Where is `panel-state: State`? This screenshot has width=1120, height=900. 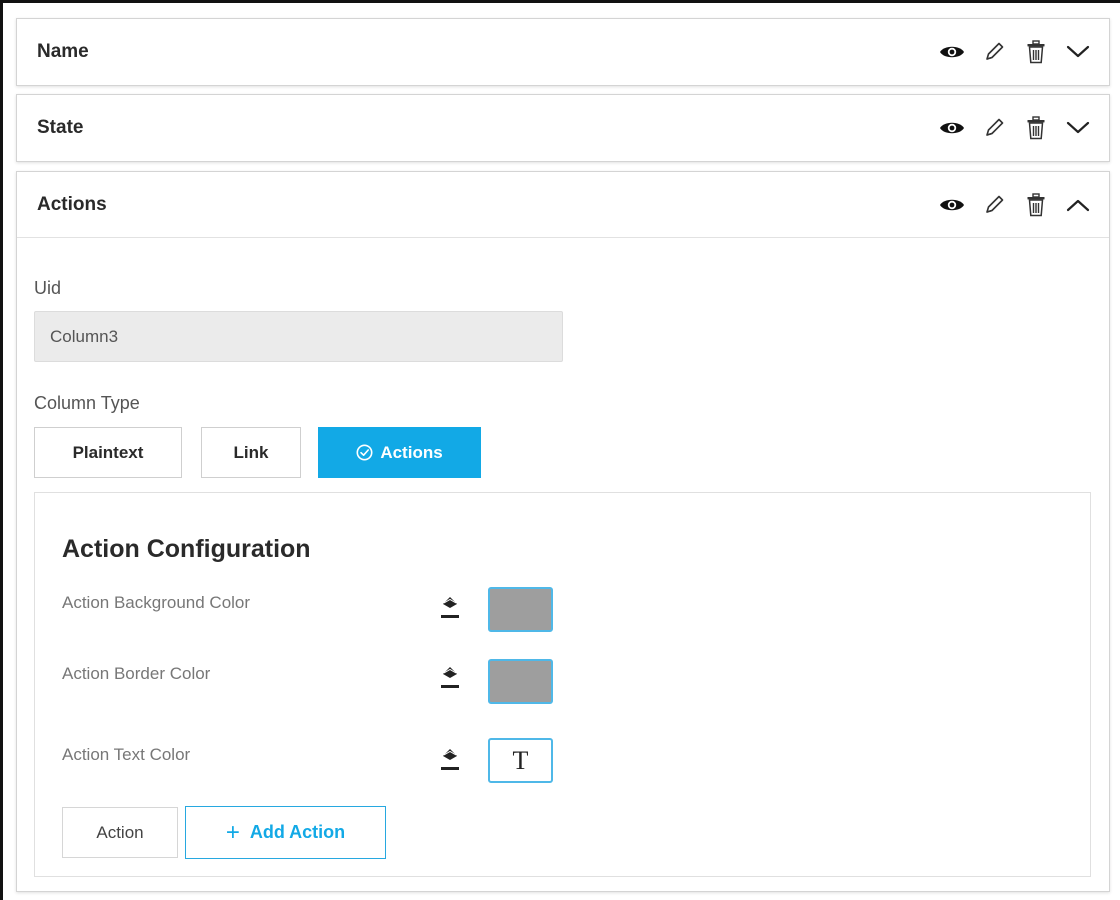 panel-state: State is located at coordinates (563, 128).